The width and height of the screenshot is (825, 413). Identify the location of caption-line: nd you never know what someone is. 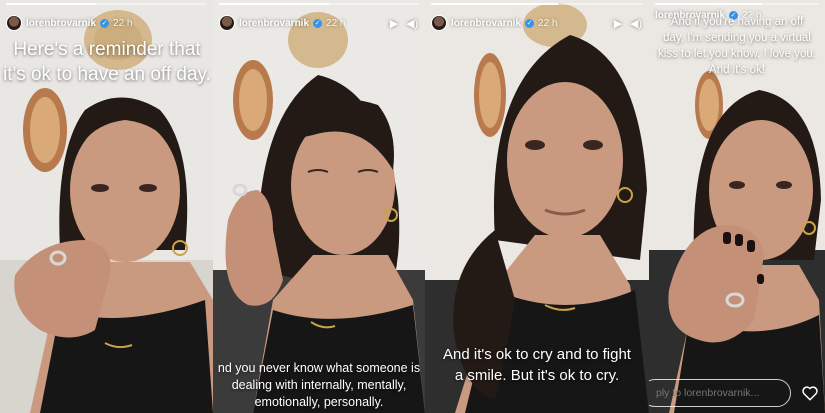
(319, 368).